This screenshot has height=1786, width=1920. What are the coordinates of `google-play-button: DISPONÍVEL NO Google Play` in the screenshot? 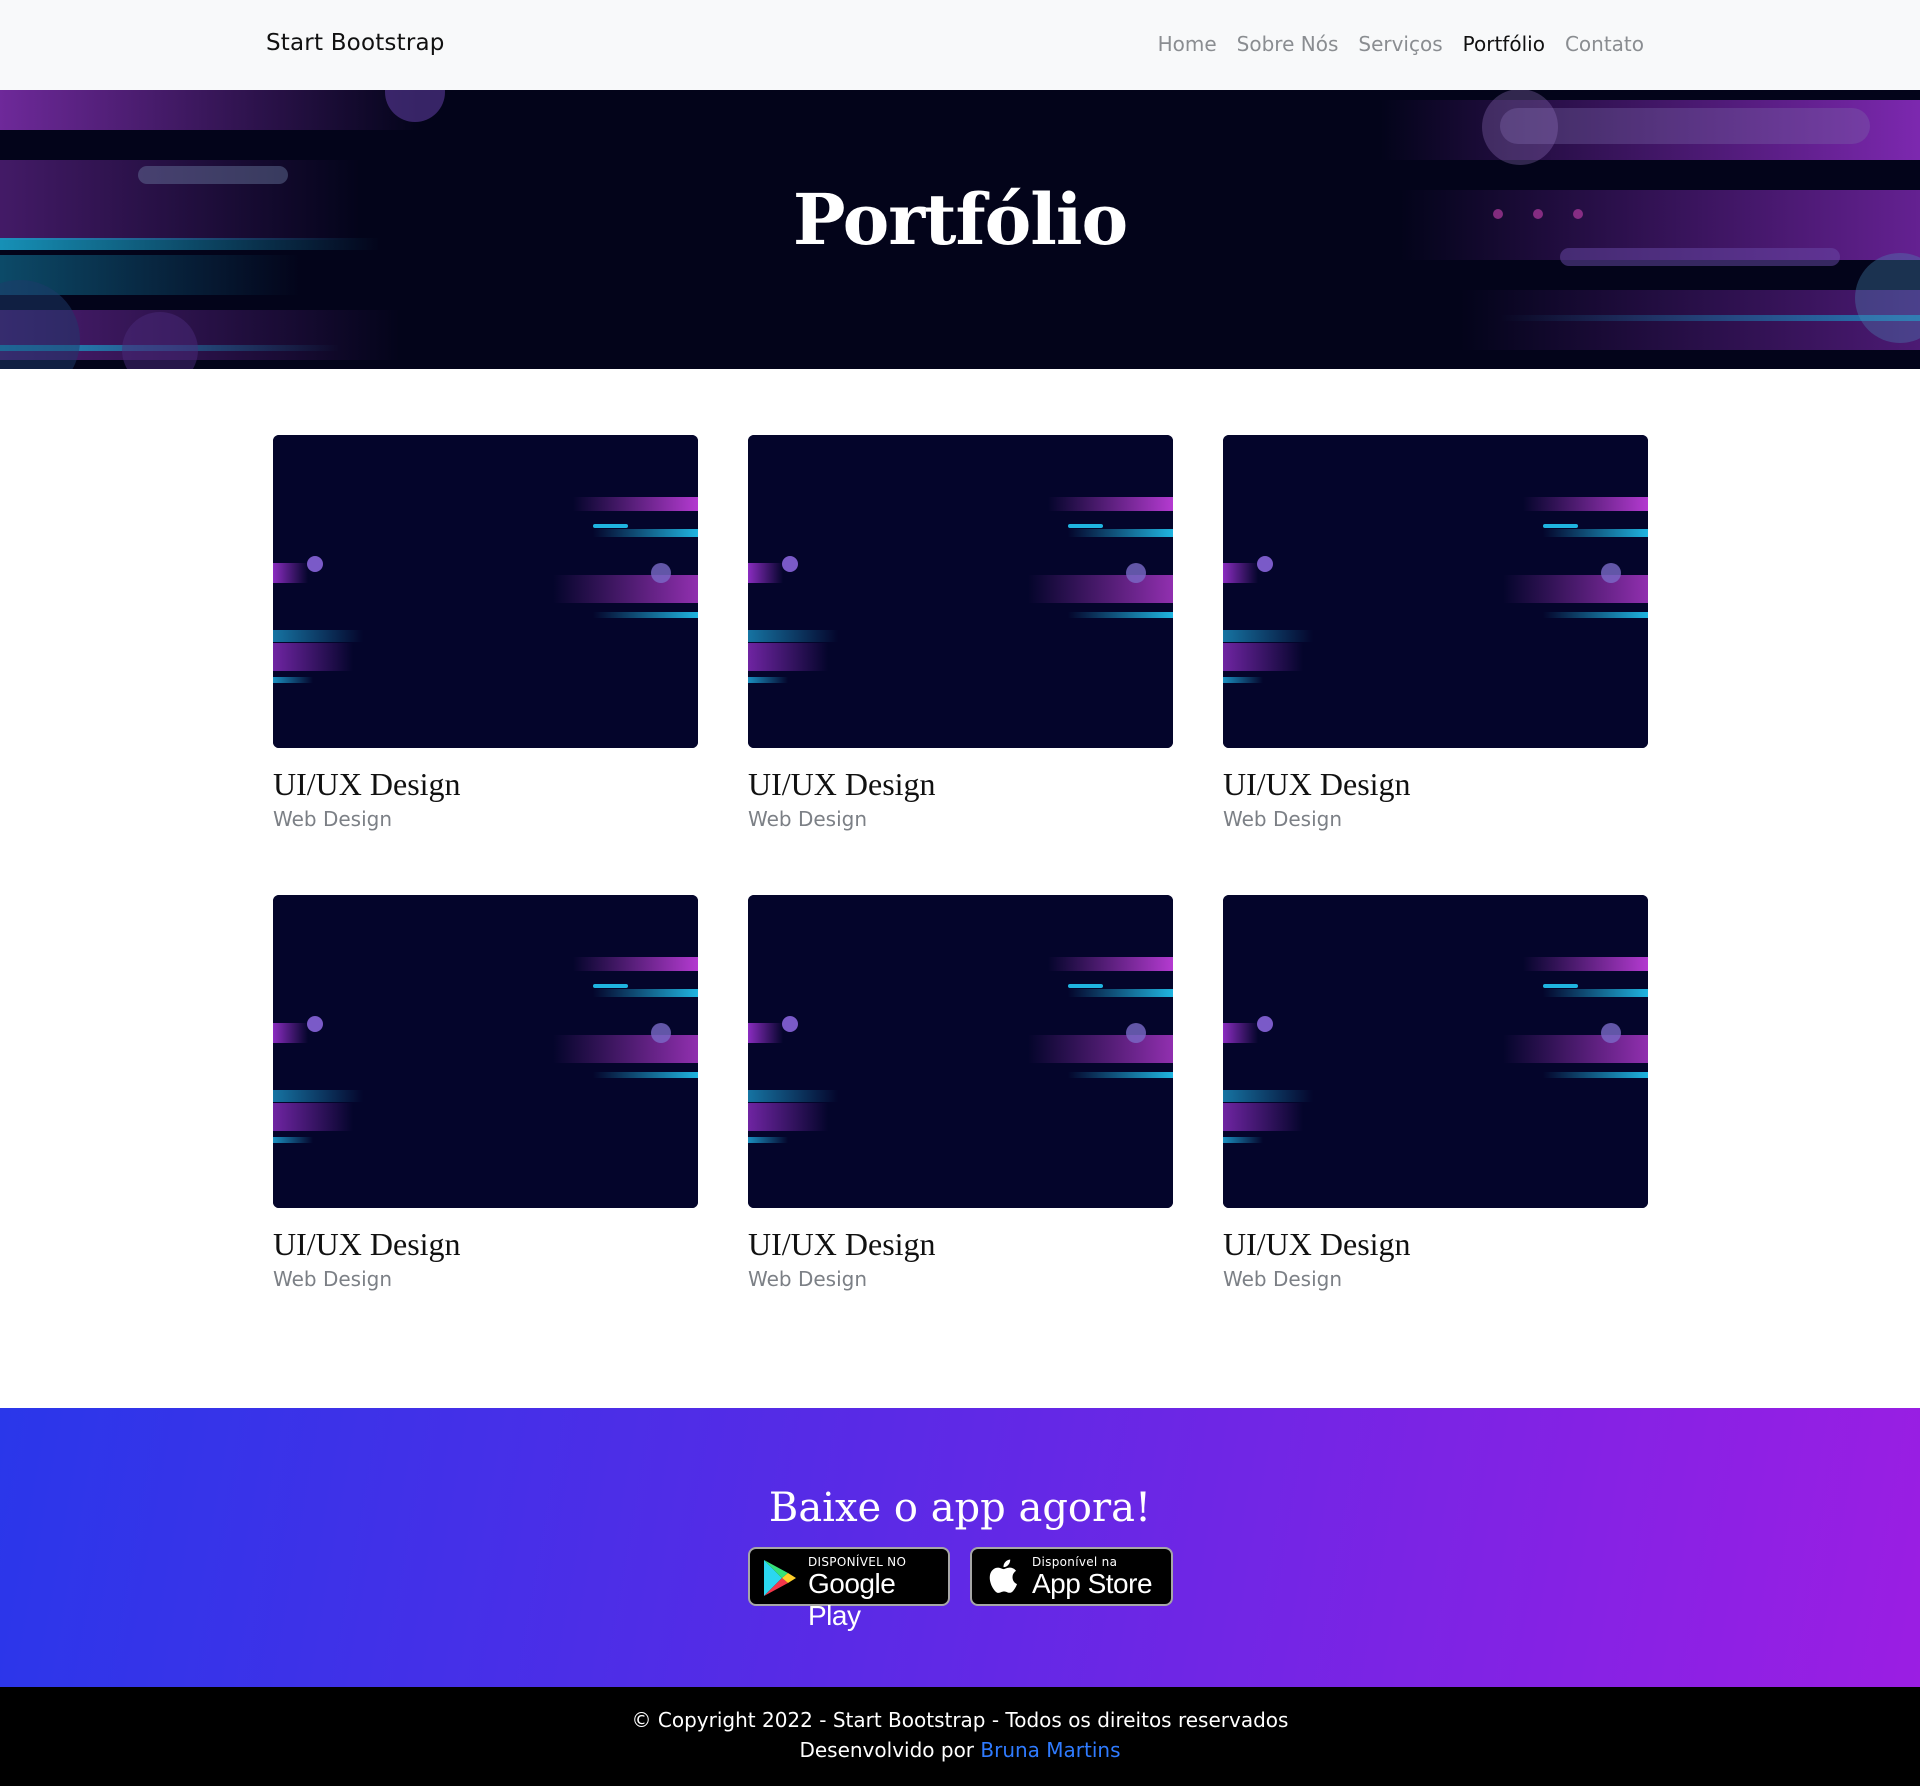 It's located at (849, 1589).